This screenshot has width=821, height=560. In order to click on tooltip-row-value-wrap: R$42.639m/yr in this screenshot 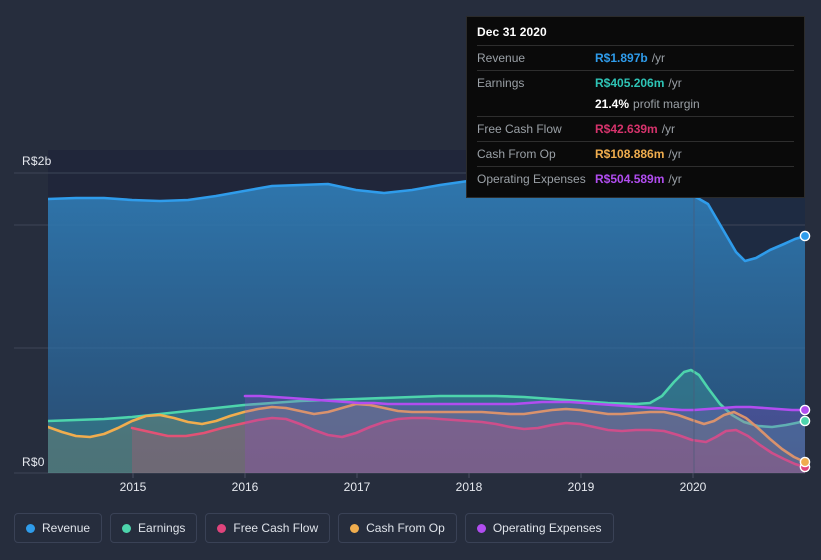, I will do `click(635, 129)`.